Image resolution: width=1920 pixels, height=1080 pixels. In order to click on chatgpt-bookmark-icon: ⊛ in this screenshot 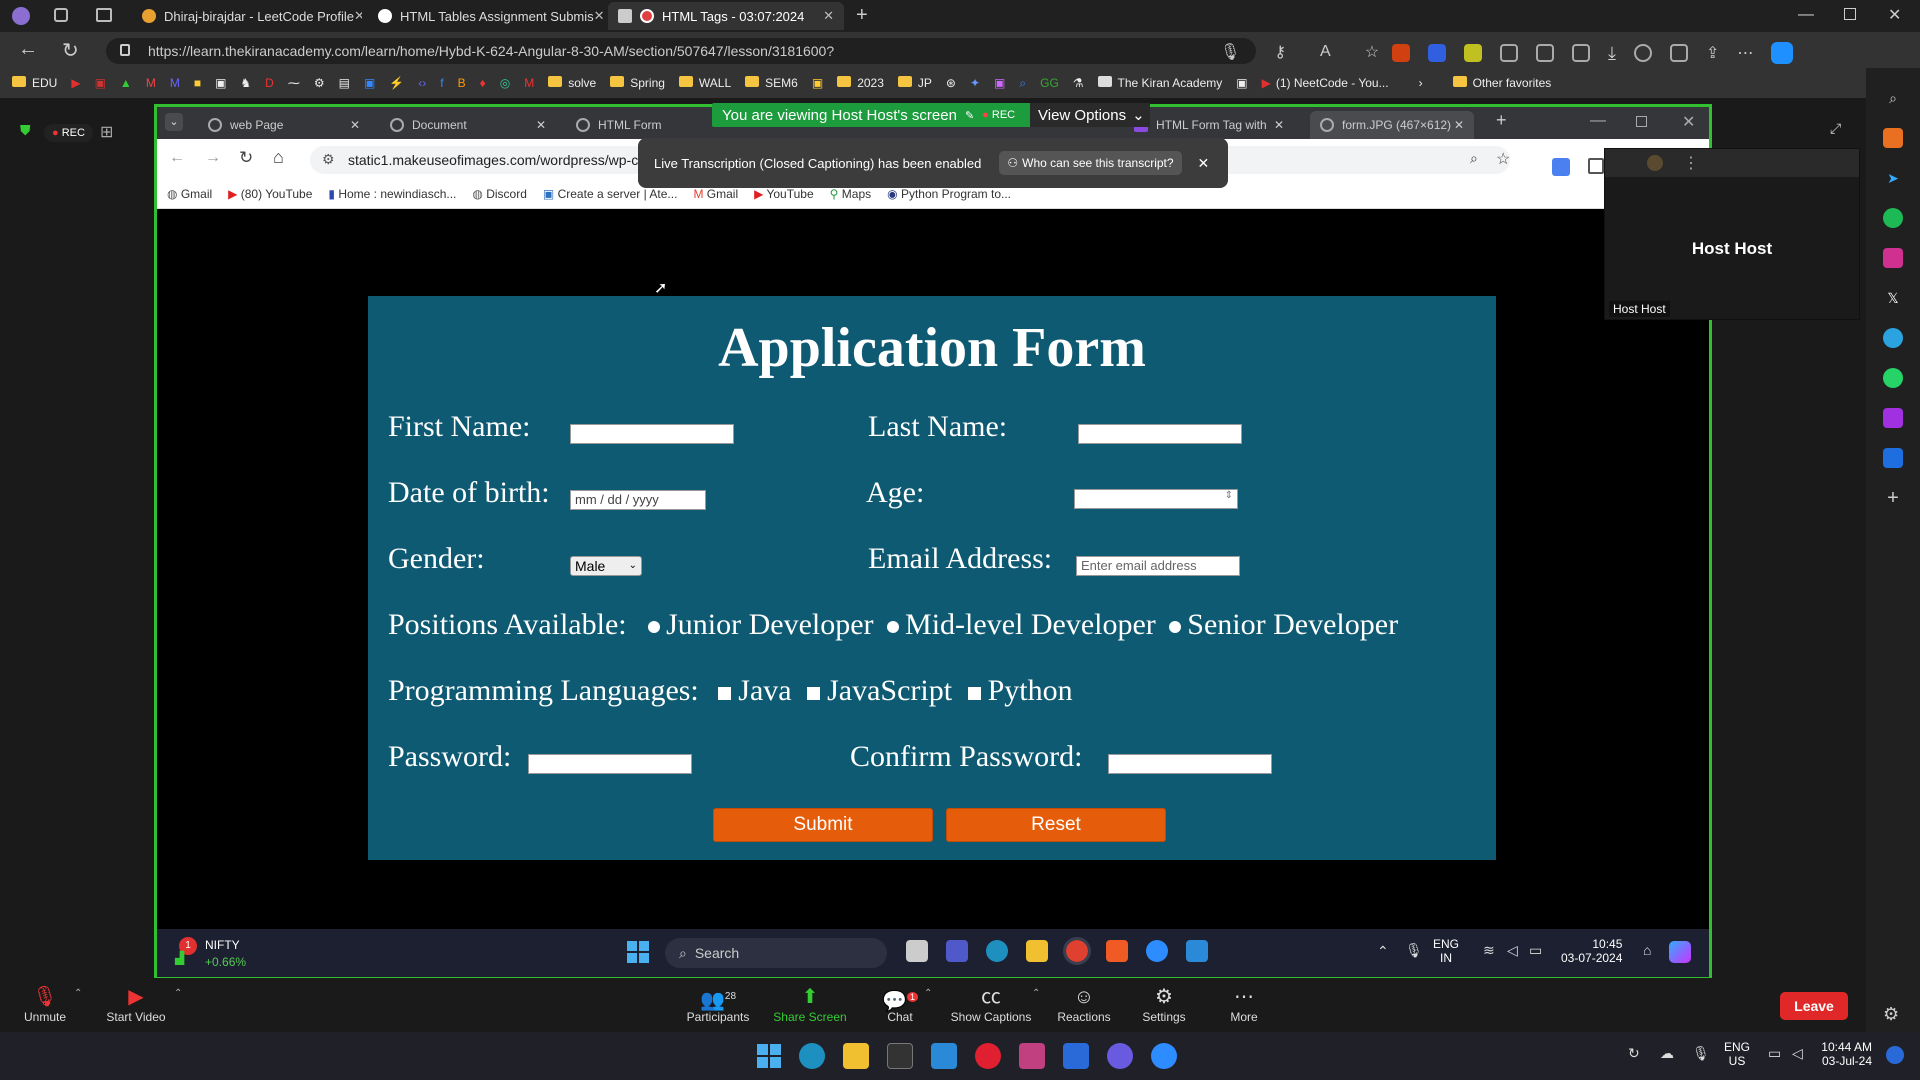, I will do `click(951, 83)`.